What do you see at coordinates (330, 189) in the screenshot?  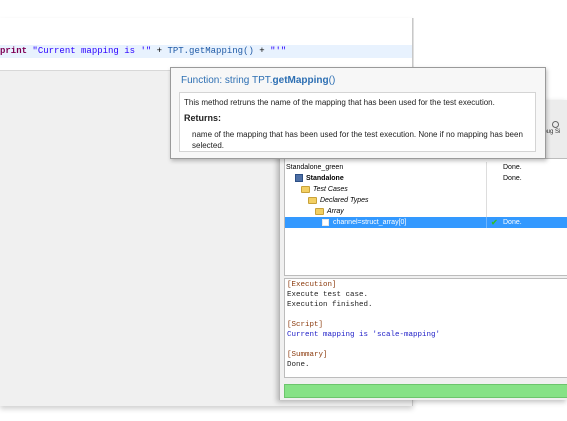 I see `tree-row-label: Test Cases` at bounding box center [330, 189].